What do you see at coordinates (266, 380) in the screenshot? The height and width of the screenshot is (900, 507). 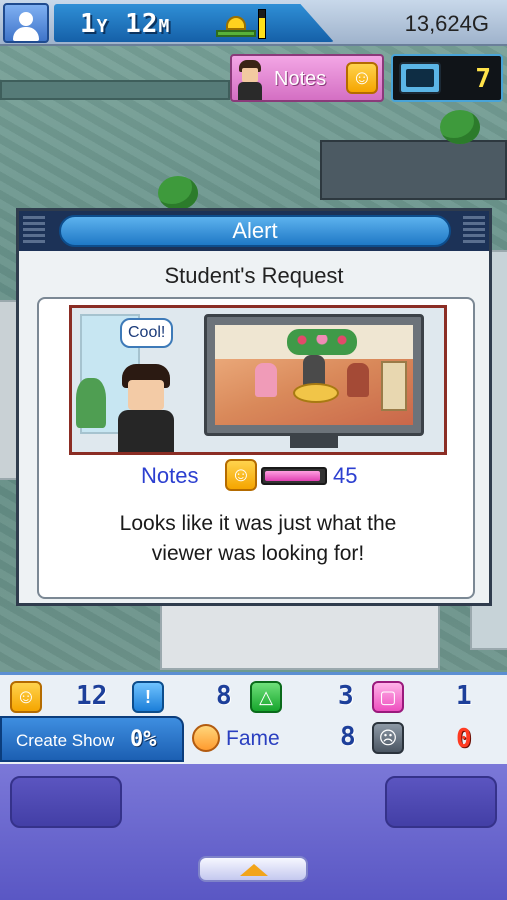 I see `host-pink` at bounding box center [266, 380].